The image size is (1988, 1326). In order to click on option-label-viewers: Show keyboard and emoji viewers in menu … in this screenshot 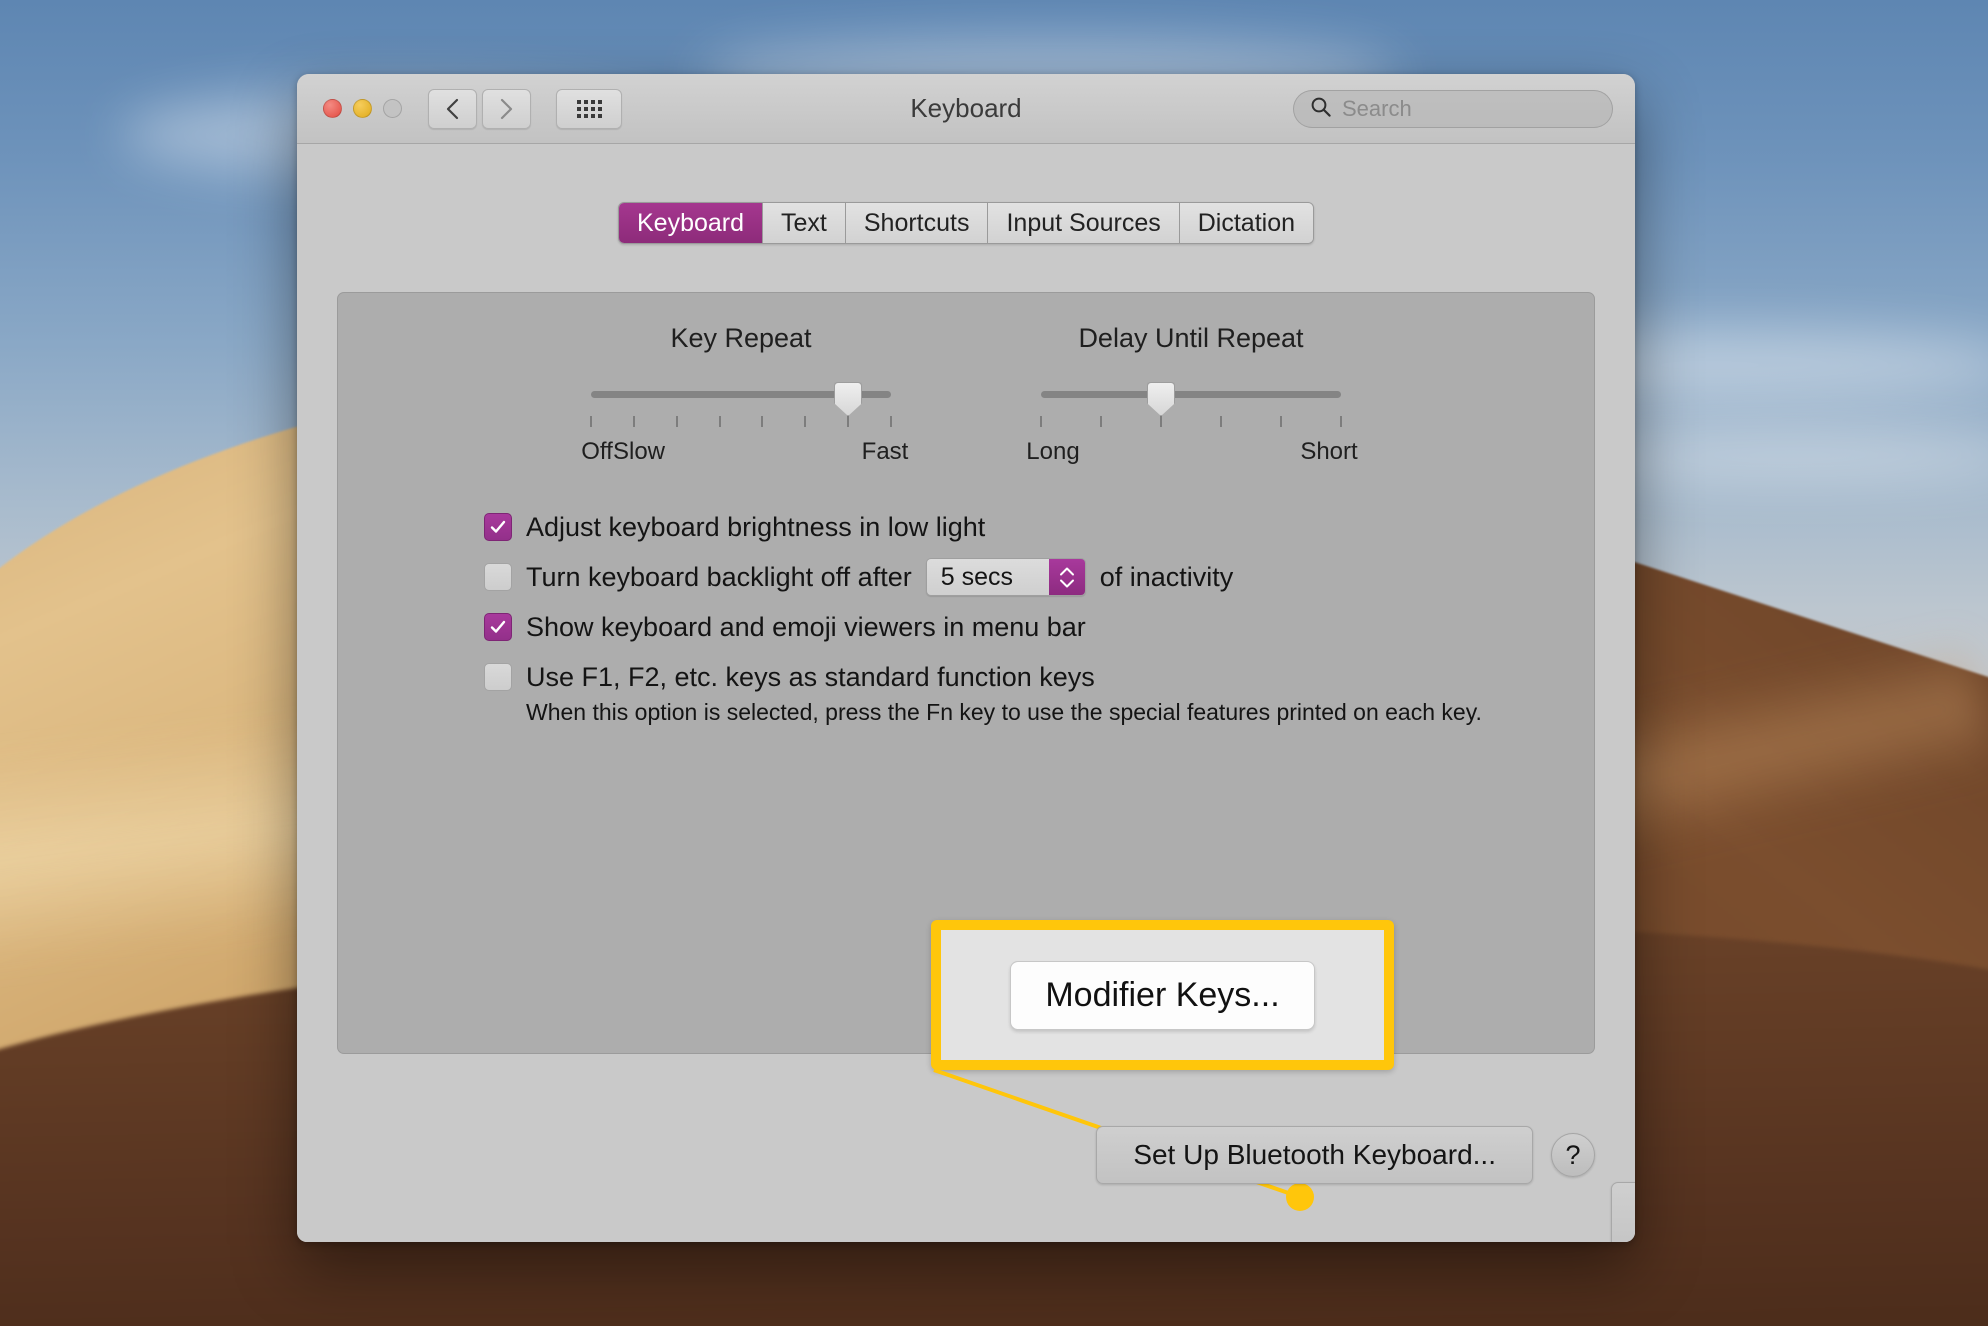, I will do `click(806, 626)`.